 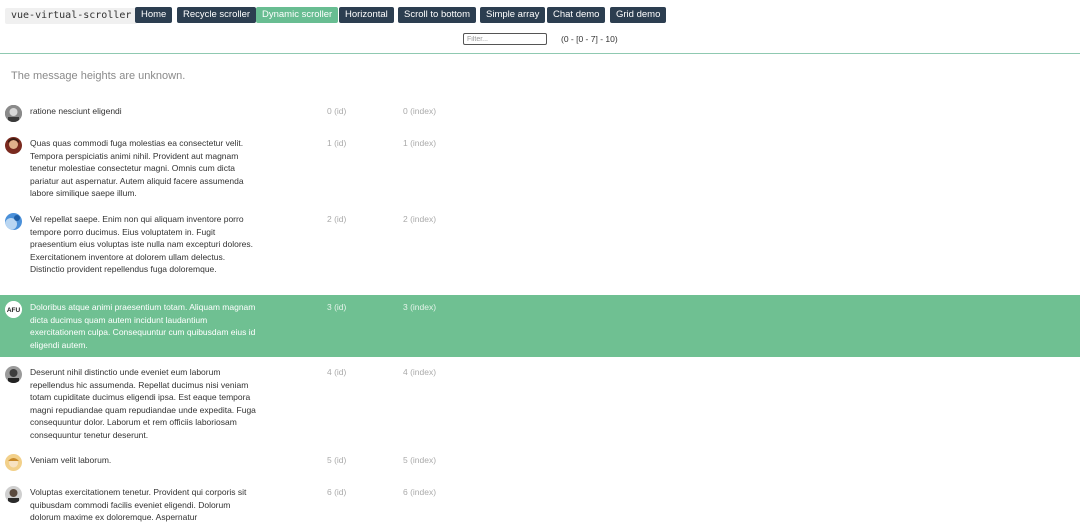 I want to click on row-index: 1 (index), so click(x=420, y=143).